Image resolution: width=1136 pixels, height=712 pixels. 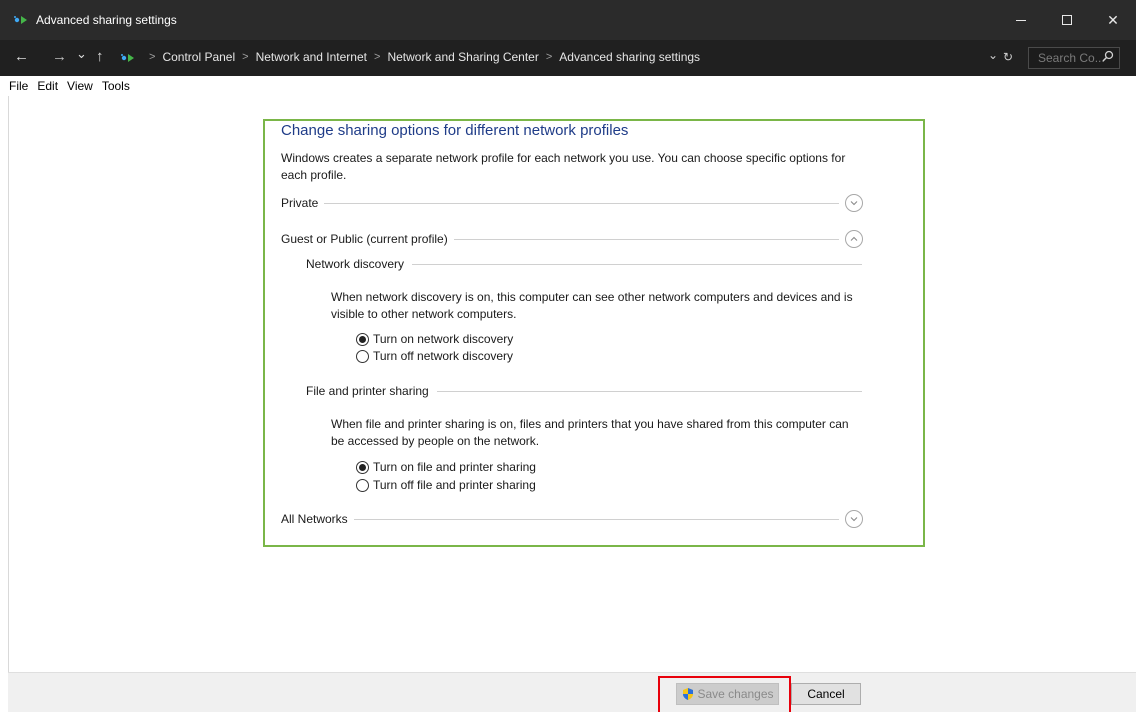 What do you see at coordinates (21, 57) in the screenshot?
I see `back-arrow-icon: ←` at bounding box center [21, 57].